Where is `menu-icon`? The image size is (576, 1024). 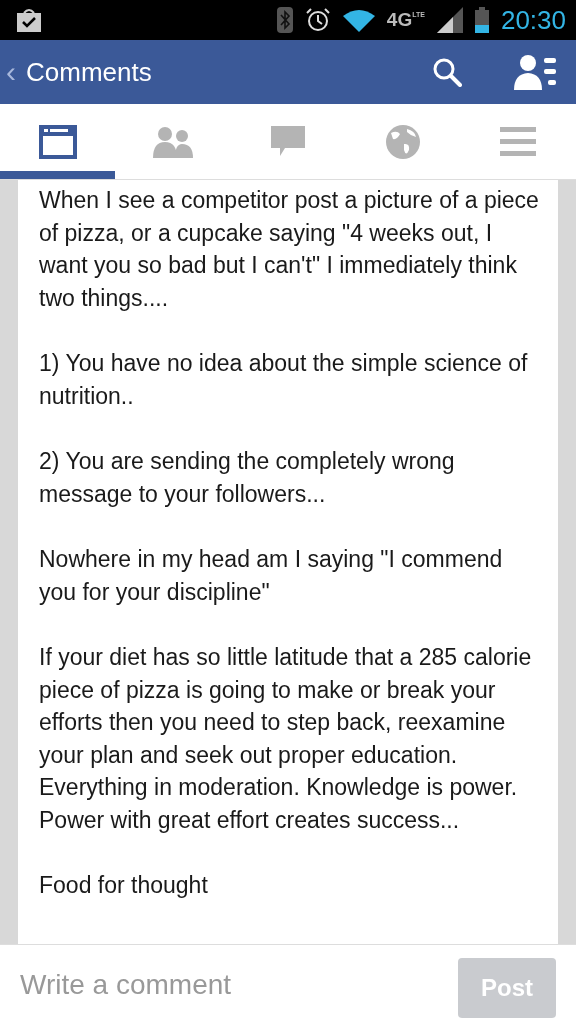 menu-icon is located at coordinates (518, 141).